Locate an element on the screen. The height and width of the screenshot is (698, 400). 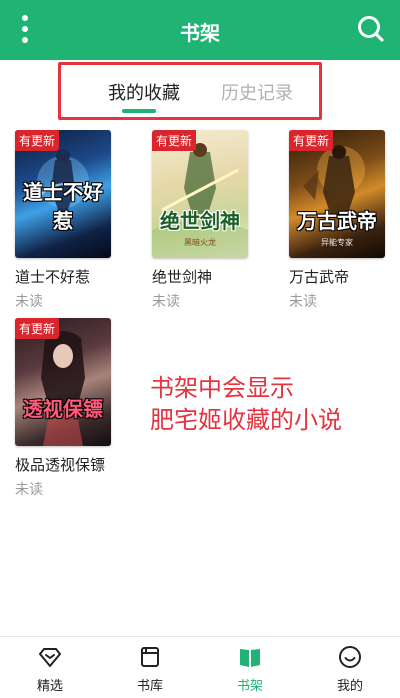
smiley-face-icon is located at coordinates (350, 657).